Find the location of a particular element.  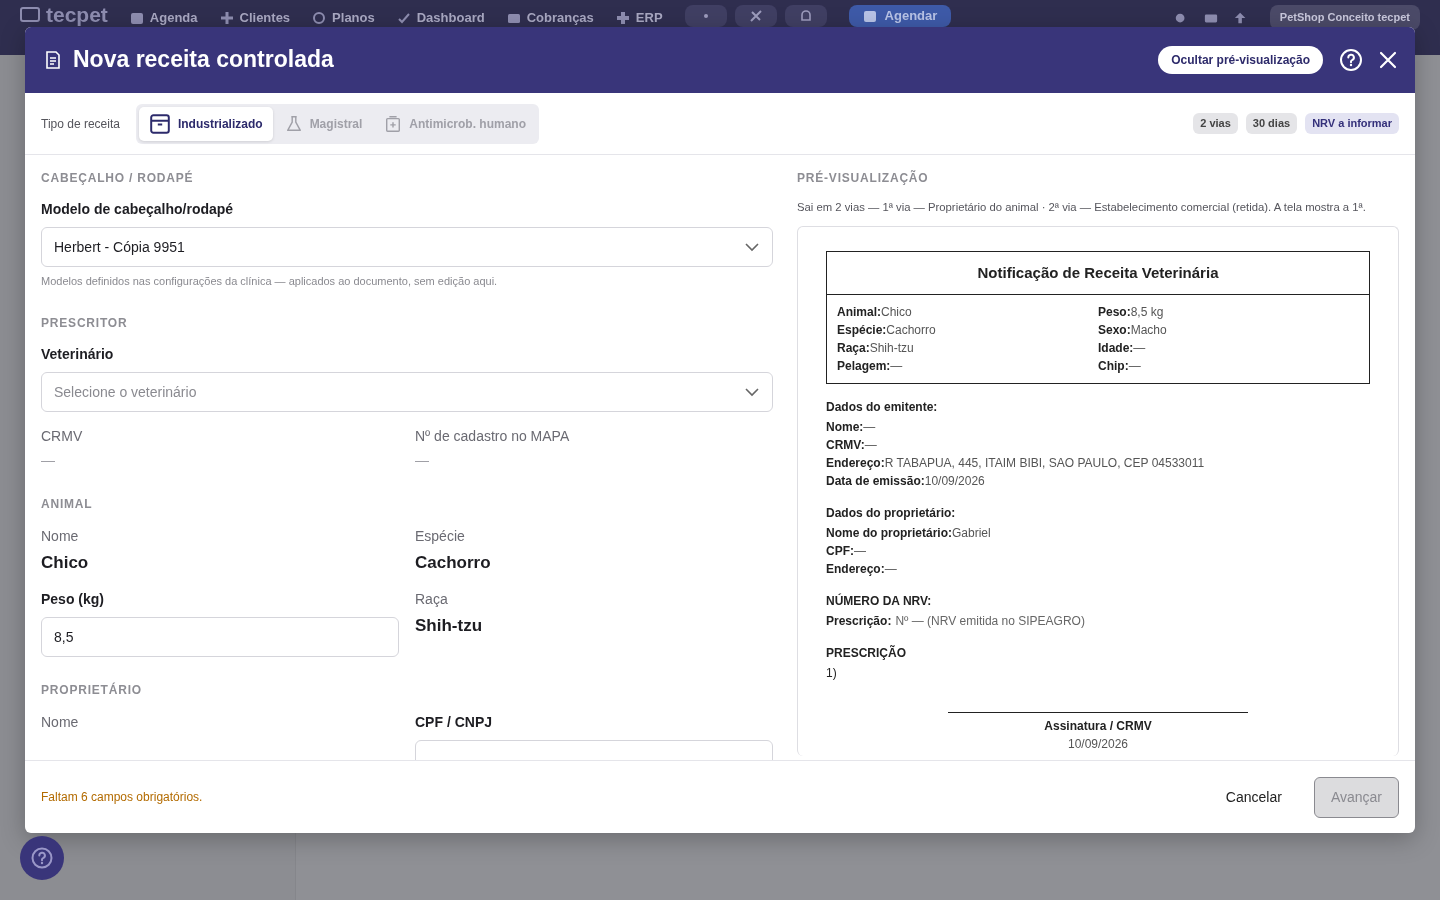

flask-icon is located at coordinates (293, 123).